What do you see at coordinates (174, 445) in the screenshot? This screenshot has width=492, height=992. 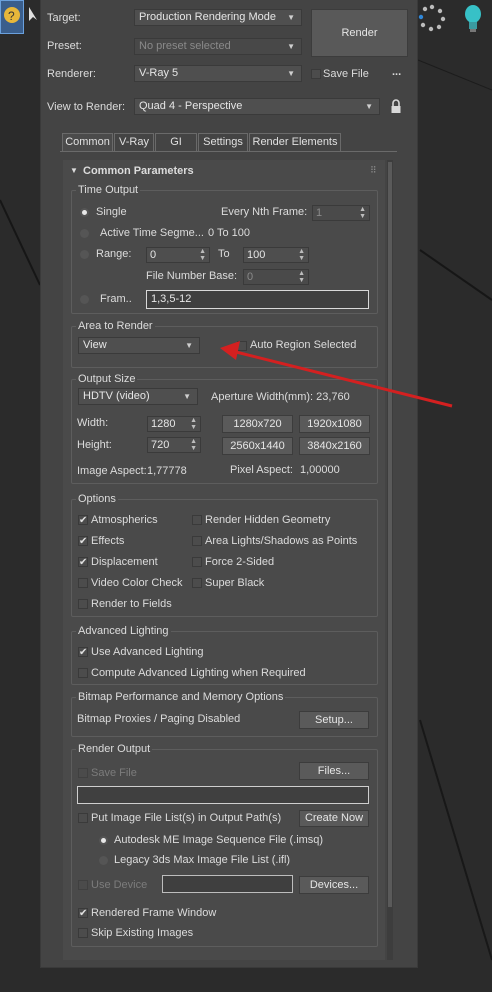 I see `height-spinner: 720 ▲ ▼` at bounding box center [174, 445].